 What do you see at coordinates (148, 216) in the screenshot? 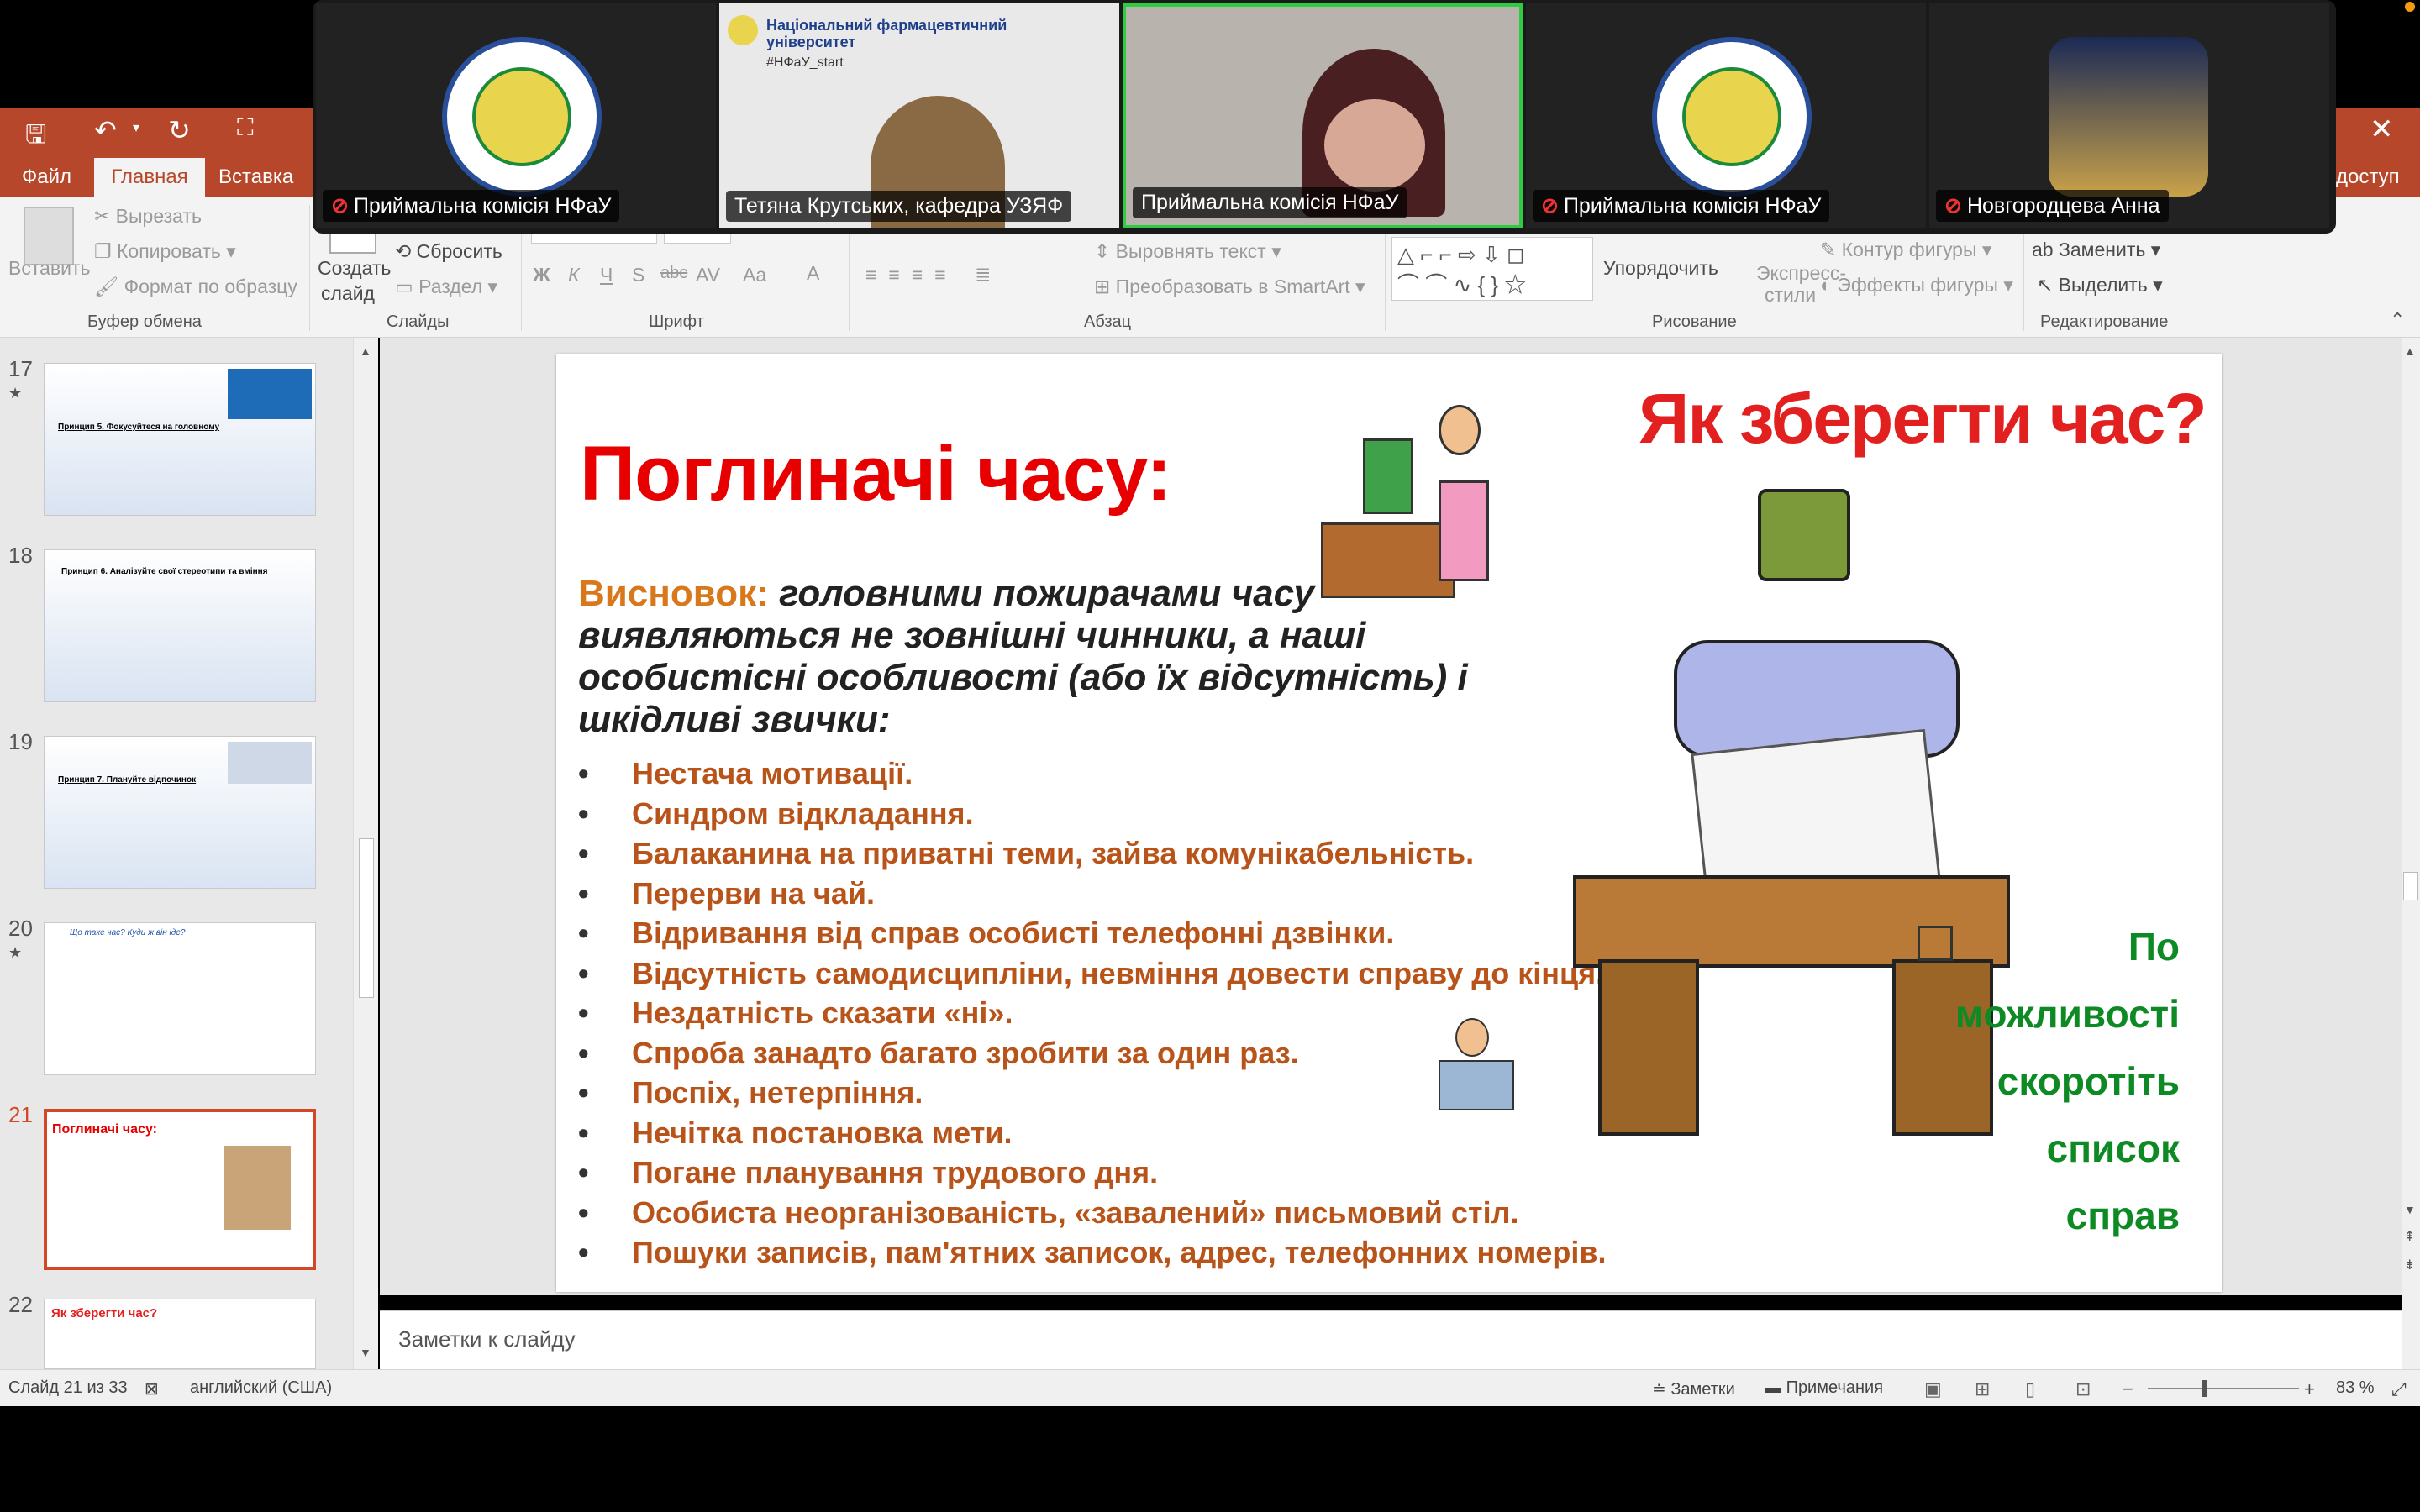
I see `cut-button: ✂ Вырезать` at bounding box center [148, 216].